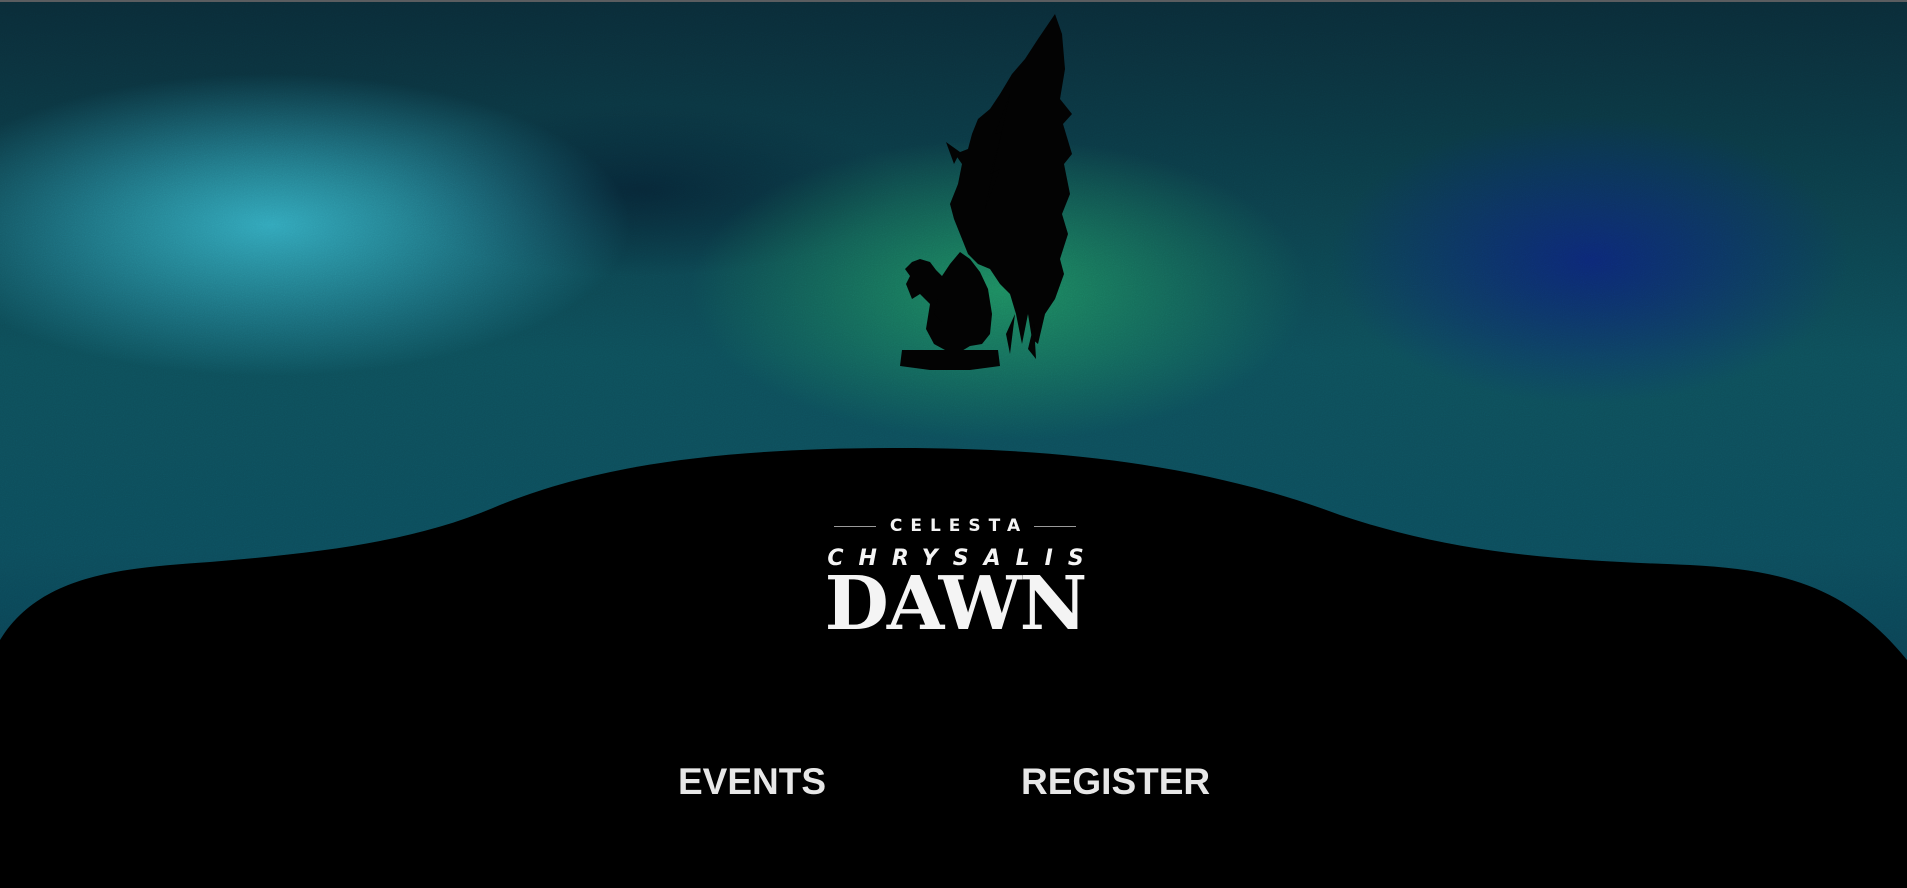 Image resolution: width=1907 pixels, height=888 pixels. I want to click on gargoyle-silhouette-icon, so click(986, 192).